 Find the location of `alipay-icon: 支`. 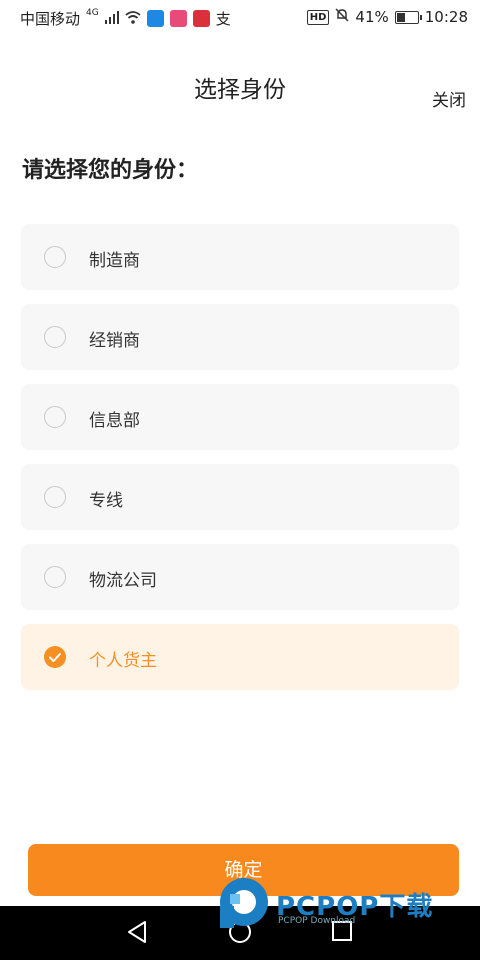

alipay-icon: 支 is located at coordinates (223, 19).